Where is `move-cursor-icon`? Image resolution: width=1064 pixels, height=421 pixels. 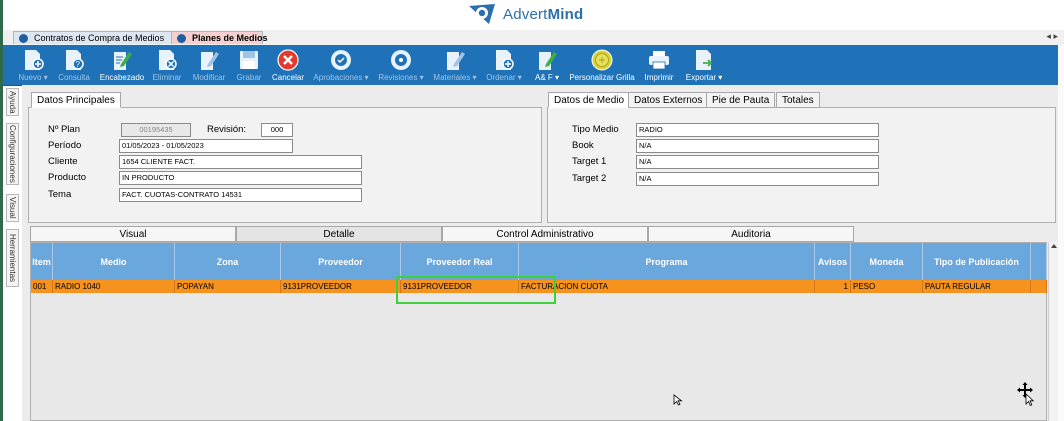 move-cursor-icon is located at coordinates (1026, 394).